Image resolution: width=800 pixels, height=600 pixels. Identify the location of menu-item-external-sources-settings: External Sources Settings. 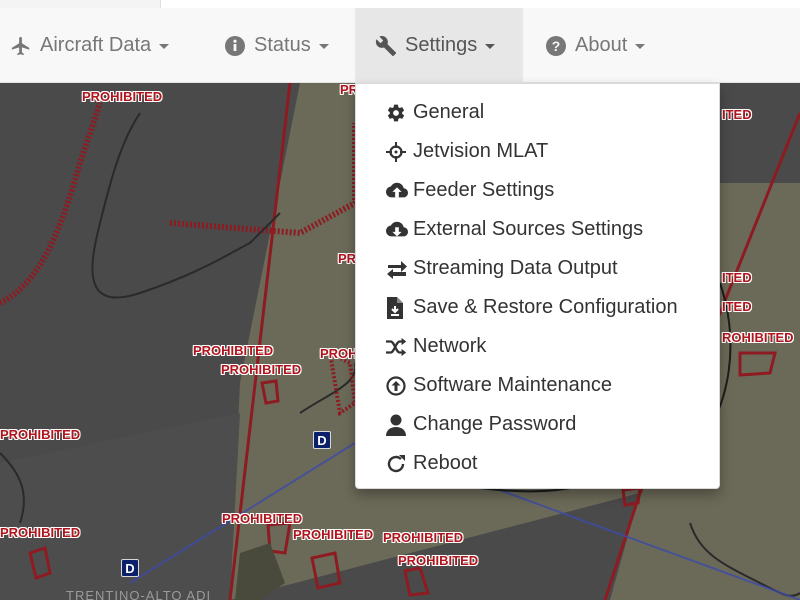
(537, 229).